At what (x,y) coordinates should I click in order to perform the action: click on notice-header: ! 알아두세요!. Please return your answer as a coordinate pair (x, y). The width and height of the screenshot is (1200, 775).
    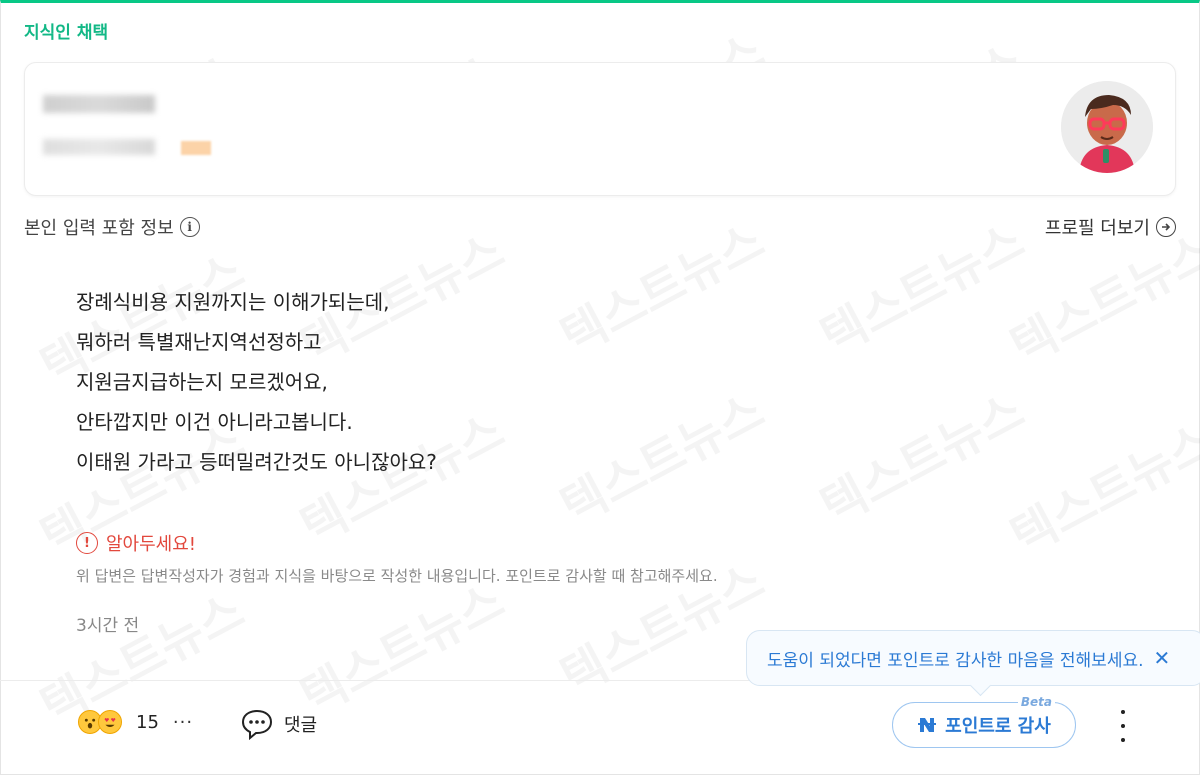
    Looking at the image, I should click on (136, 543).